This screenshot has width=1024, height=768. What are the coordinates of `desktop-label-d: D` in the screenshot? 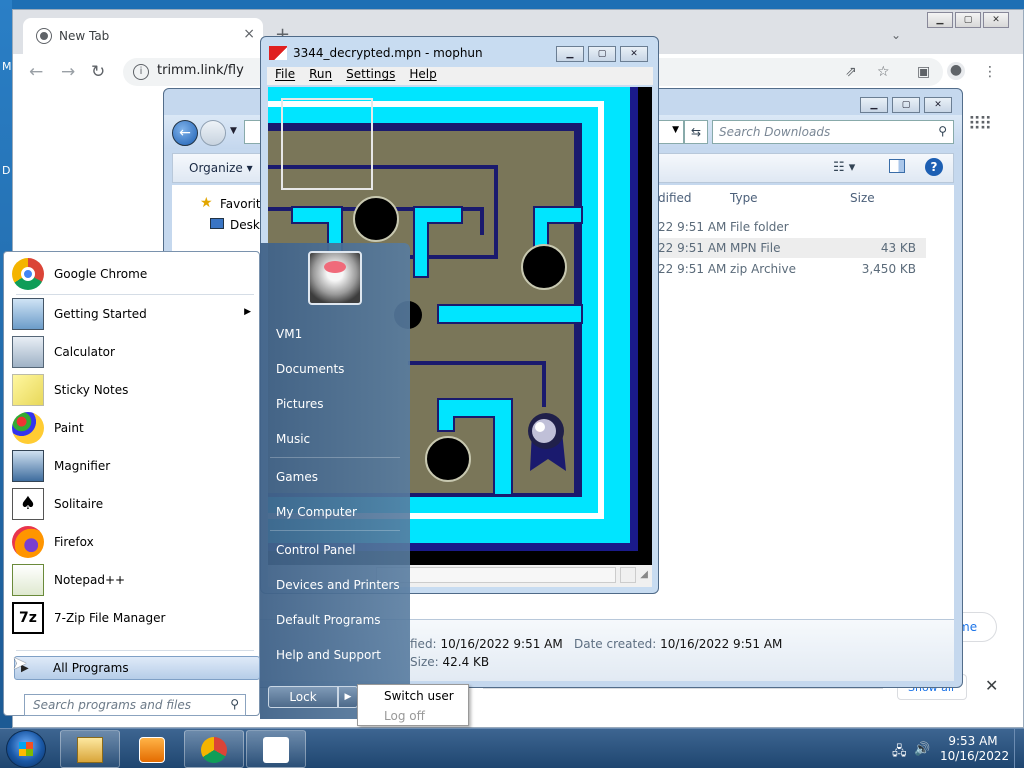 It's located at (6, 170).